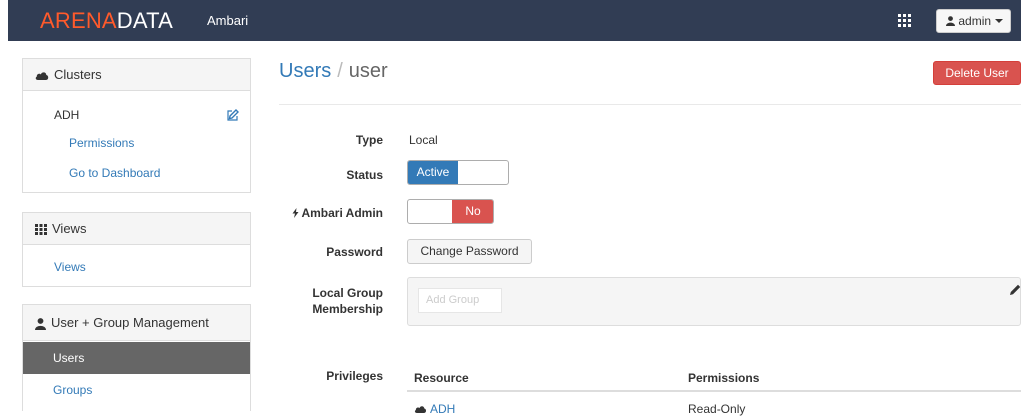  I want to click on delete-user-button: Delete User, so click(977, 73).